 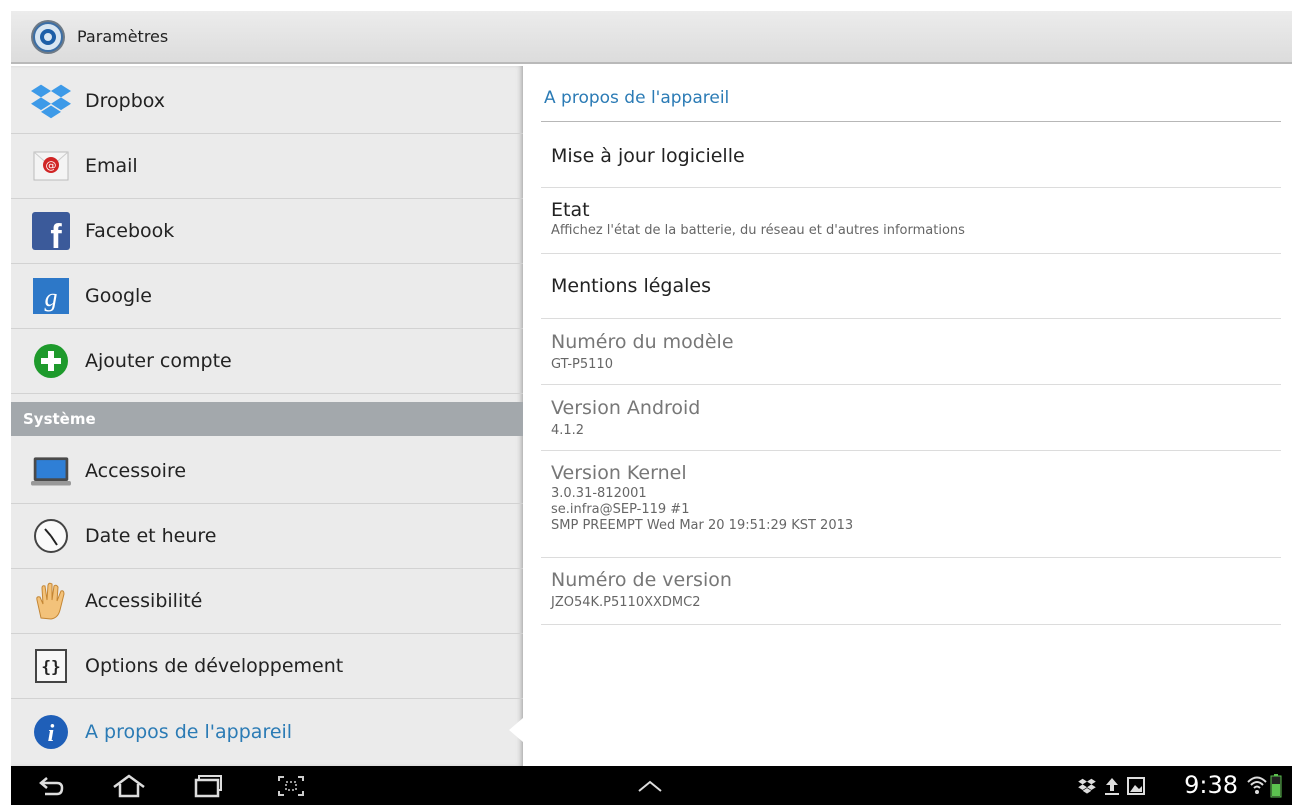 I want to click on image-icon, so click(x=1136, y=786).